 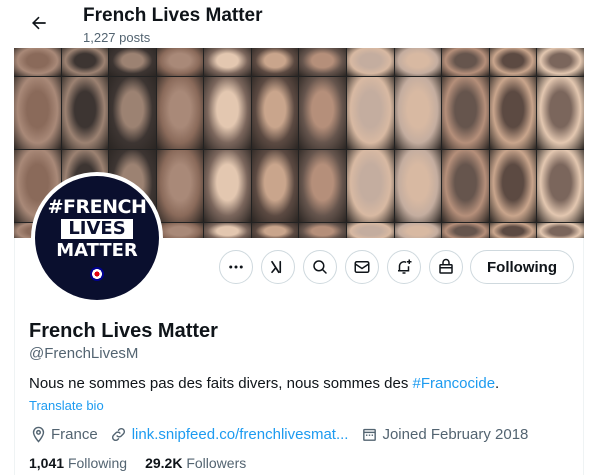 What do you see at coordinates (97, 273) in the screenshot?
I see `french-roundel-icon` at bounding box center [97, 273].